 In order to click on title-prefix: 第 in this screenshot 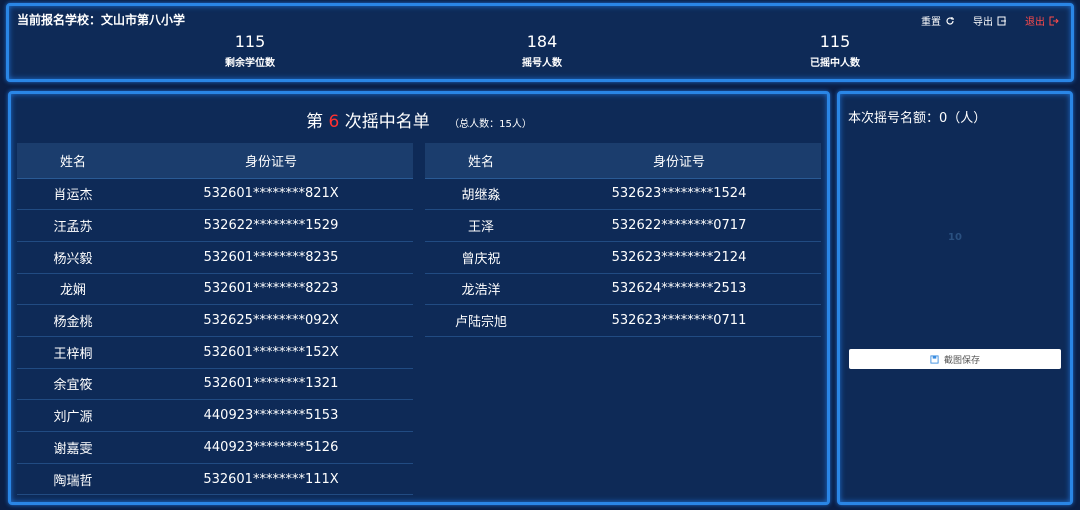, I will do `click(315, 122)`.